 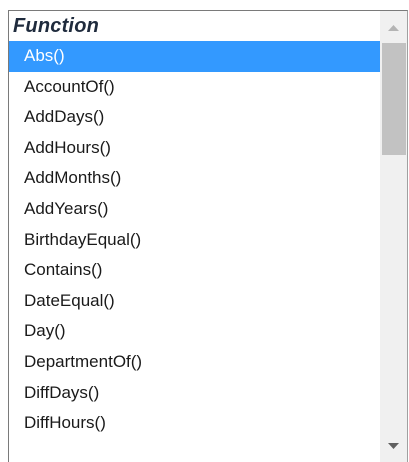 I want to click on list-item: BirthdayEqual(), so click(x=194, y=240).